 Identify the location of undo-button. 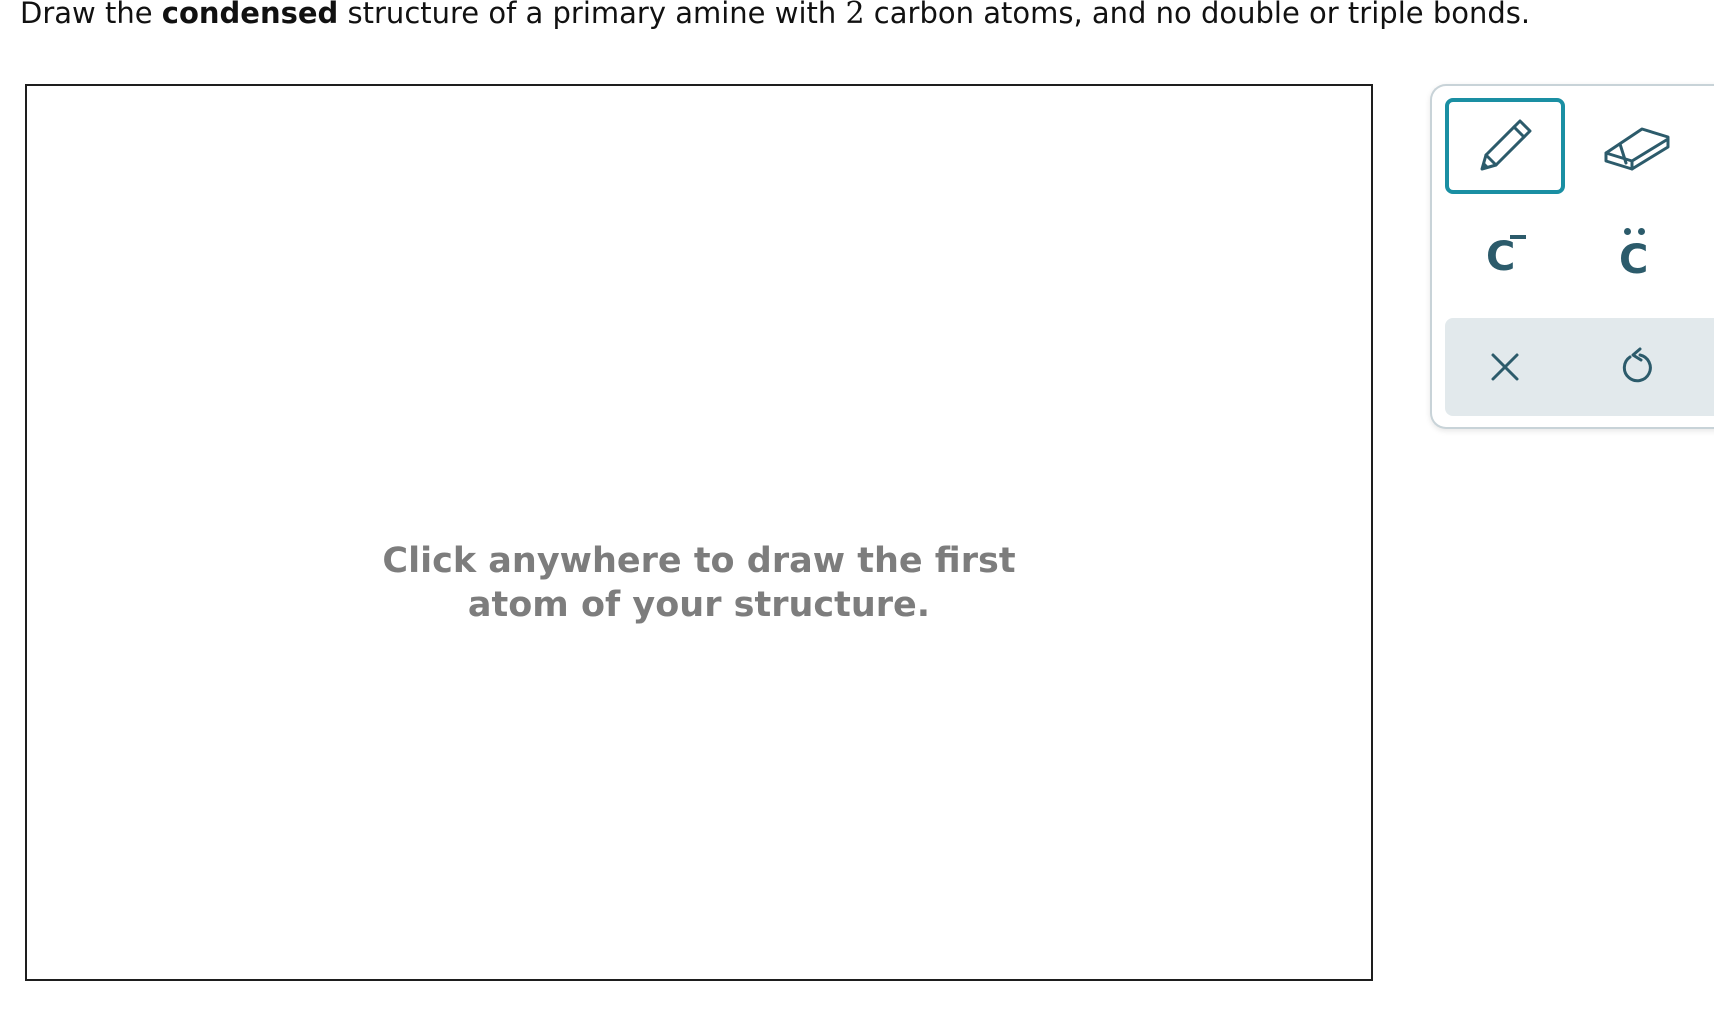
(1636, 367).